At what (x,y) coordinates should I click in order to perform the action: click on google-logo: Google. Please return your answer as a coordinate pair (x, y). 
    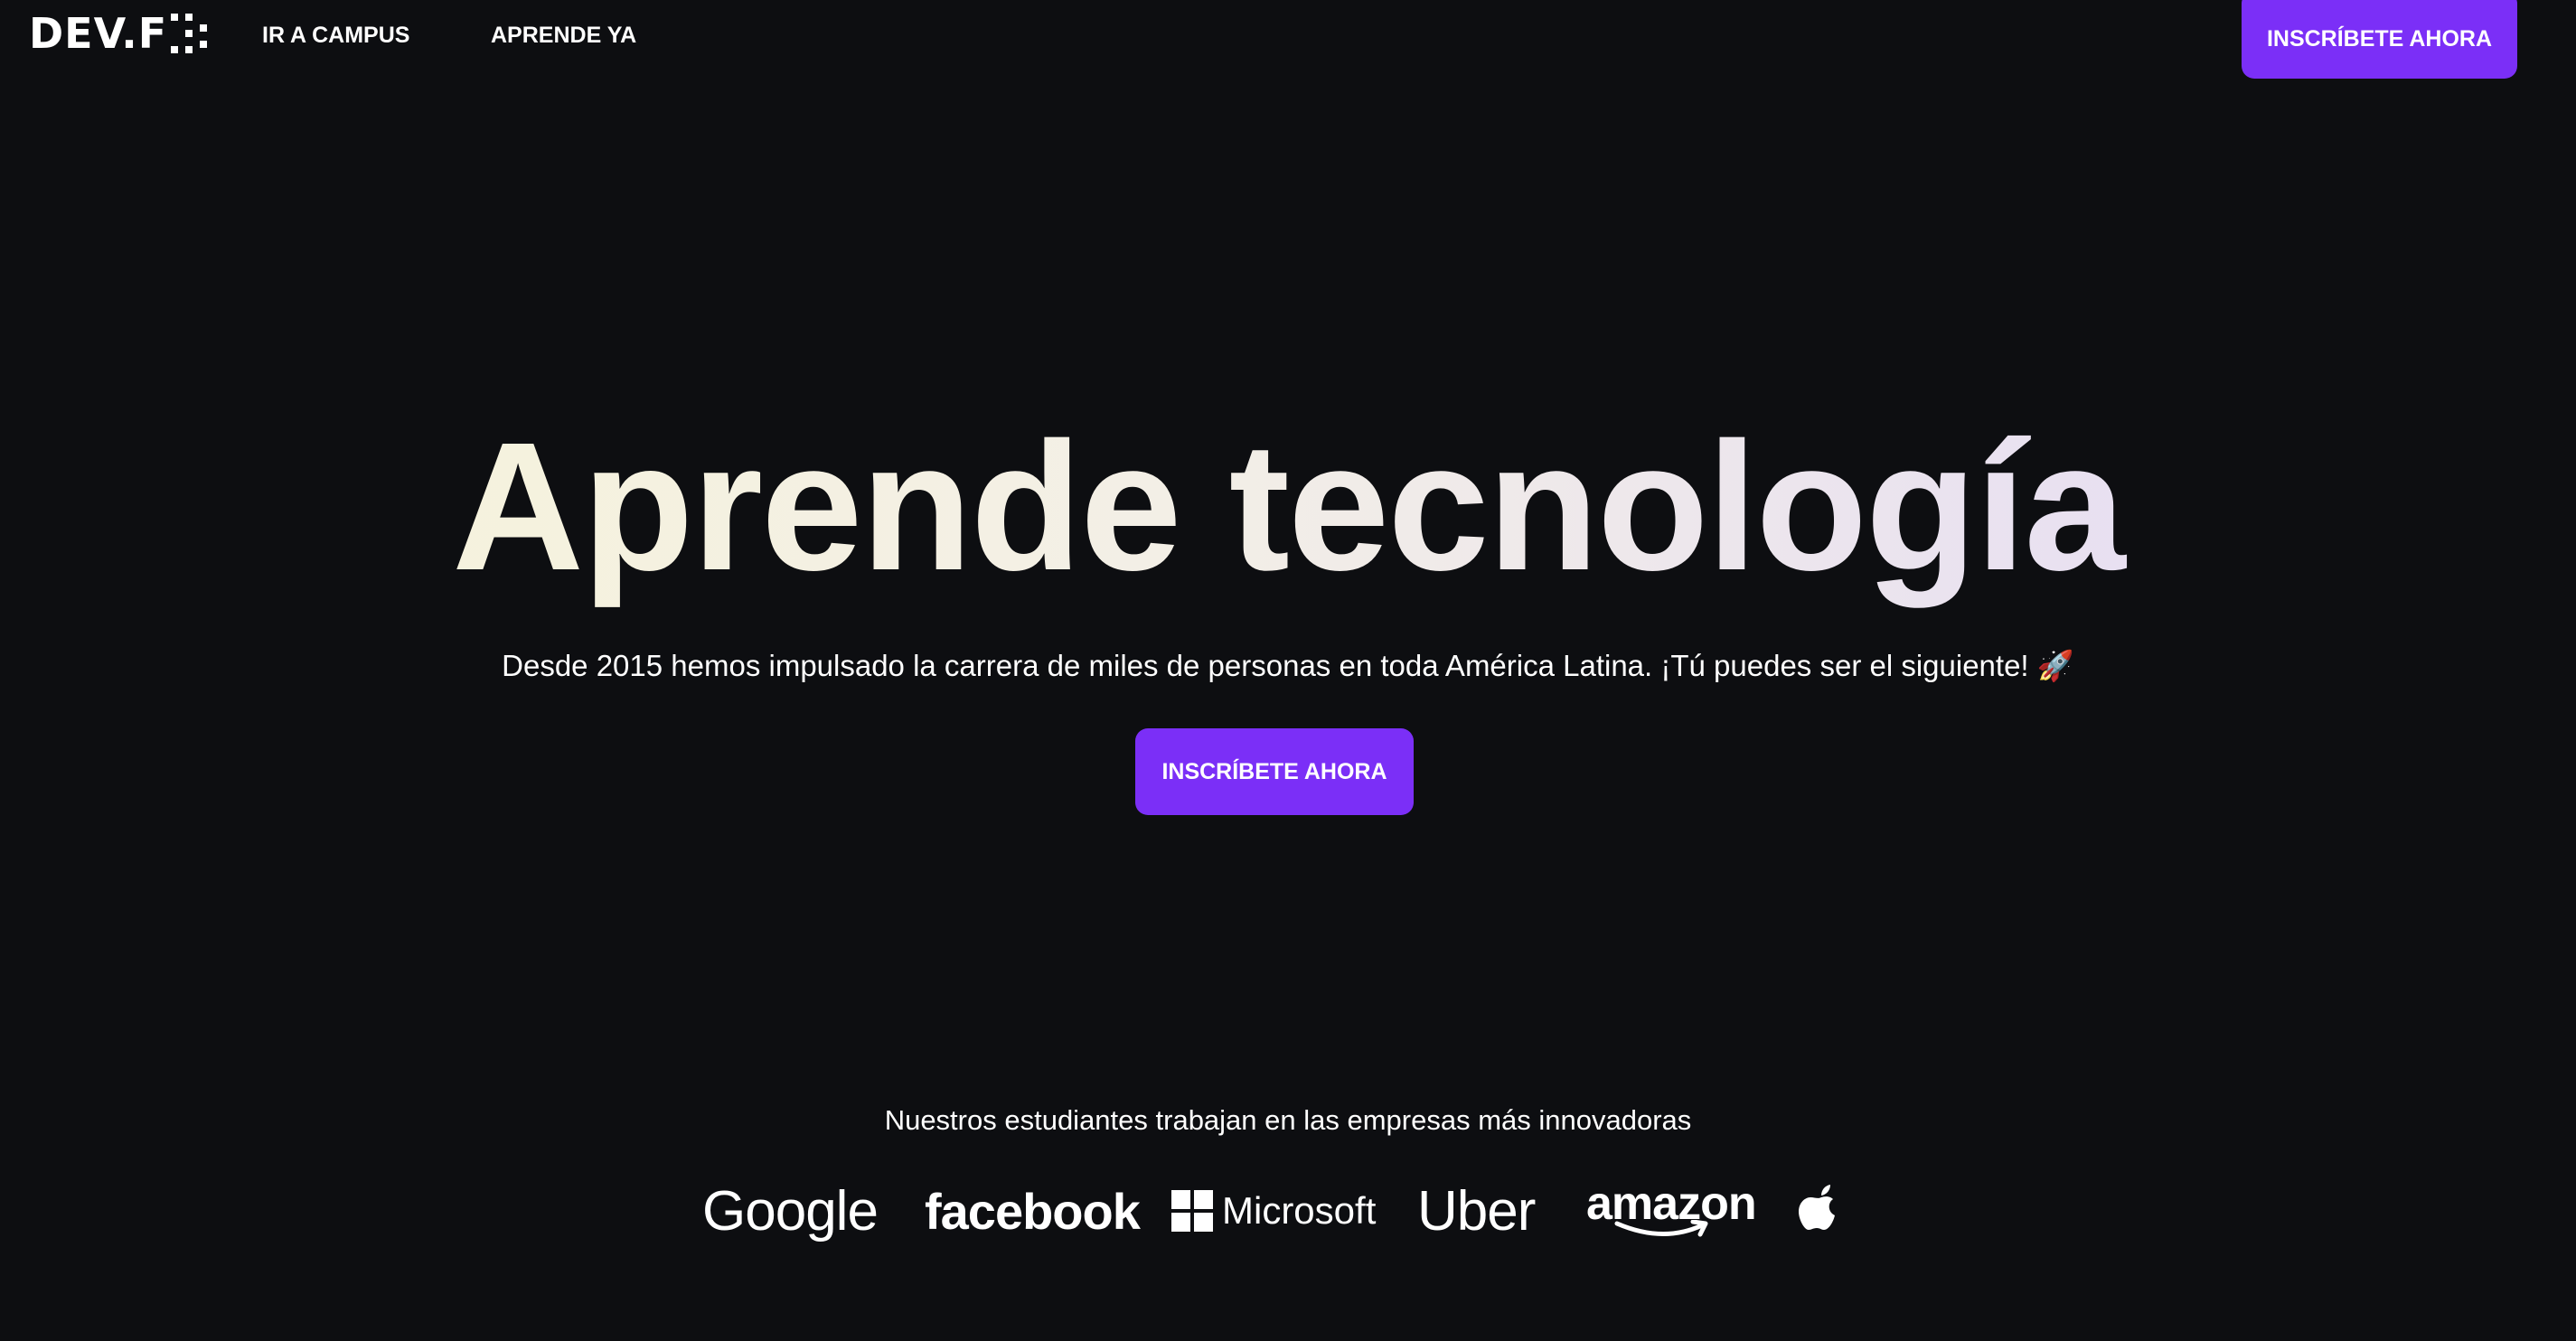
    Looking at the image, I should click on (790, 1211).